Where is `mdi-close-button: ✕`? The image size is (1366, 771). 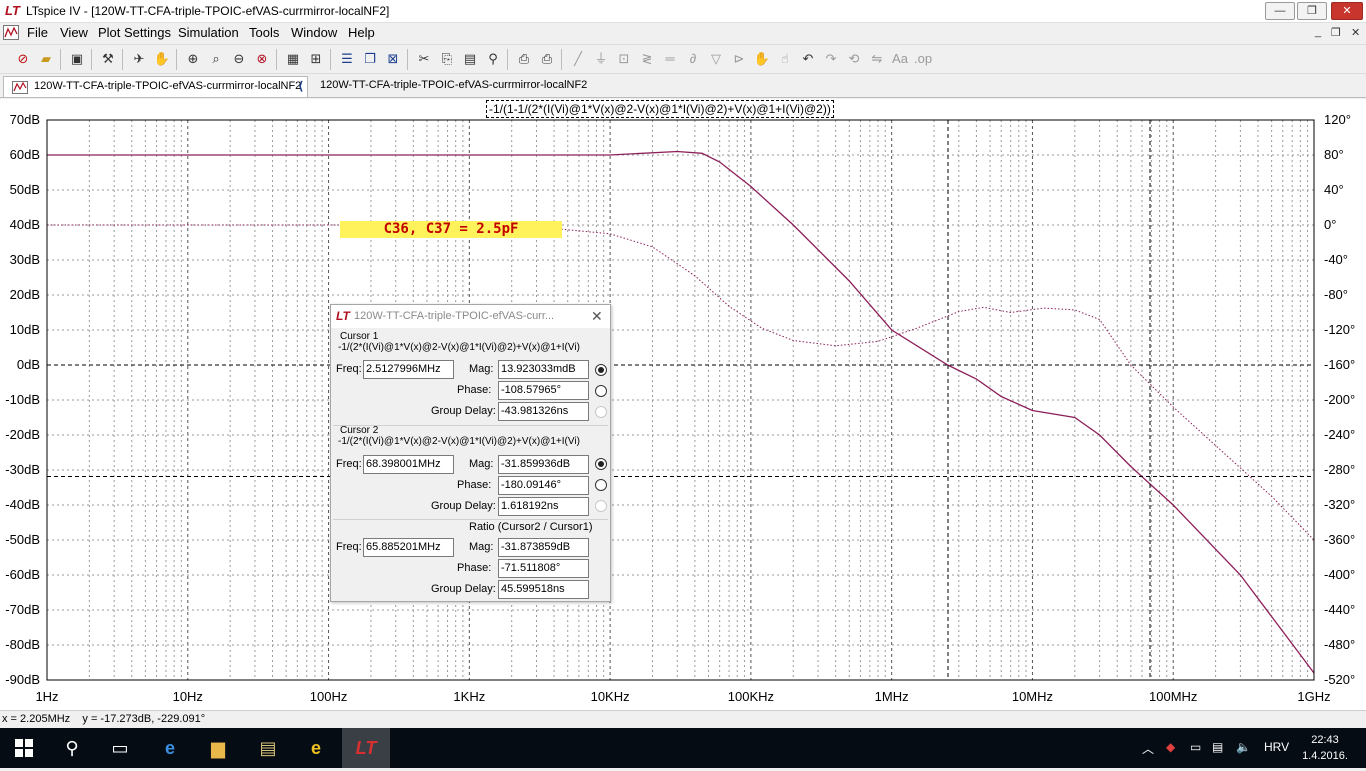 mdi-close-button: ✕ is located at coordinates (1355, 32).